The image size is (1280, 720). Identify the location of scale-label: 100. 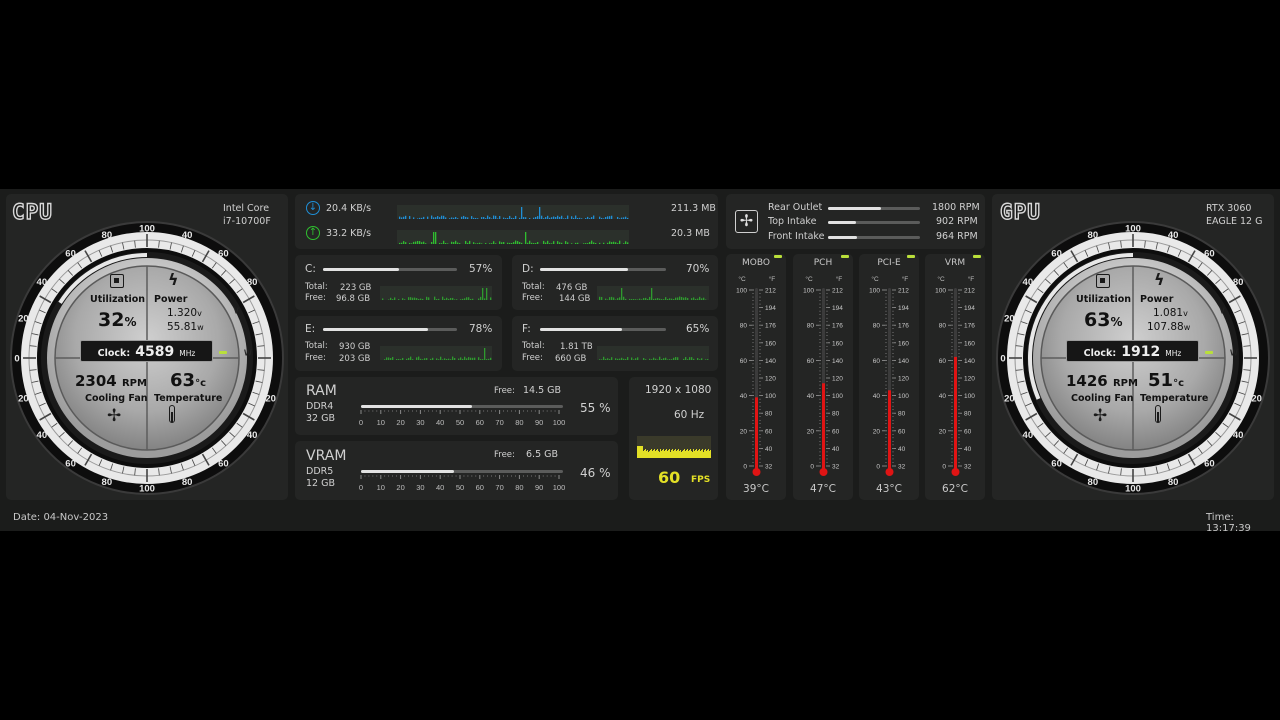
(559, 422).